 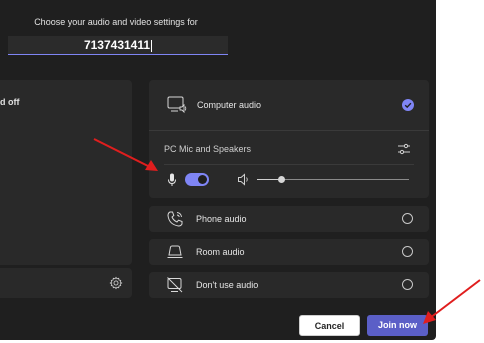 What do you see at coordinates (175, 219) in the screenshot?
I see `phone-icon` at bounding box center [175, 219].